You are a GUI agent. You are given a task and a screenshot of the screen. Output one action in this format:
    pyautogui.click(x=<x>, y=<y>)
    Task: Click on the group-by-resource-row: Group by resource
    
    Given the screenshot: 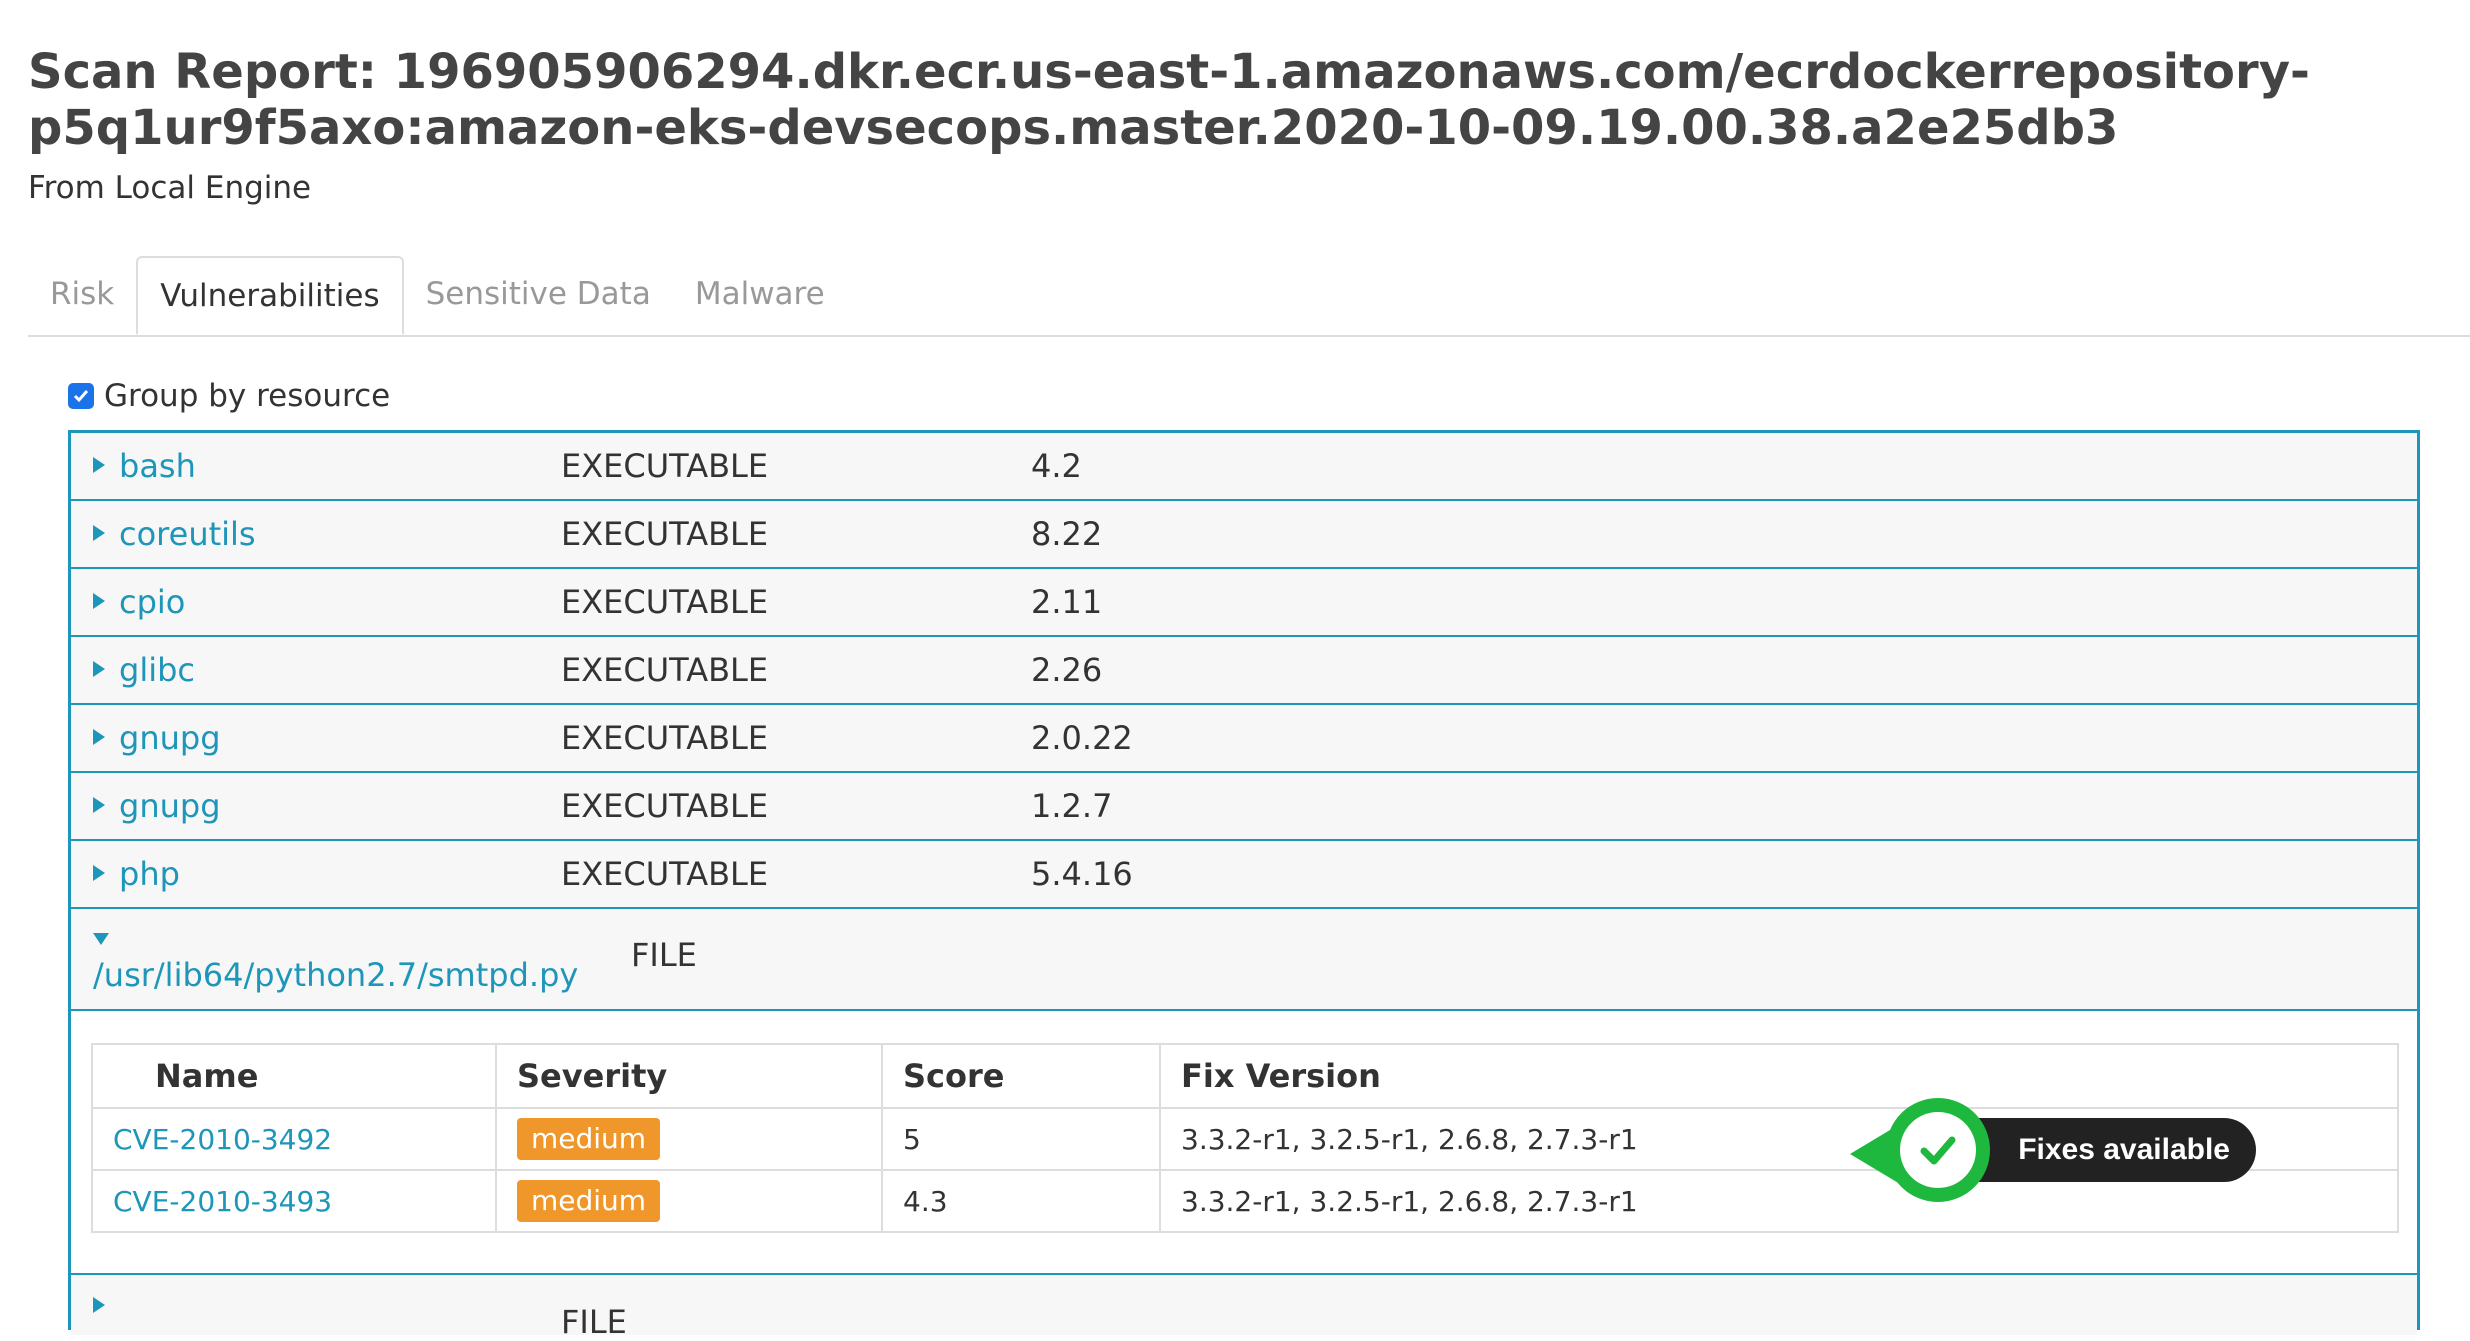 What is the action you would take?
    pyautogui.click(x=229, y=396)
    